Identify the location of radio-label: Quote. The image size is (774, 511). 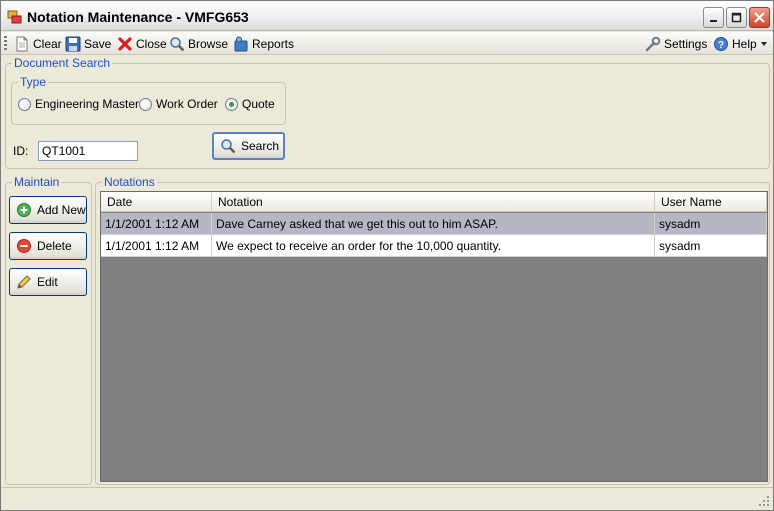
(258, 104).